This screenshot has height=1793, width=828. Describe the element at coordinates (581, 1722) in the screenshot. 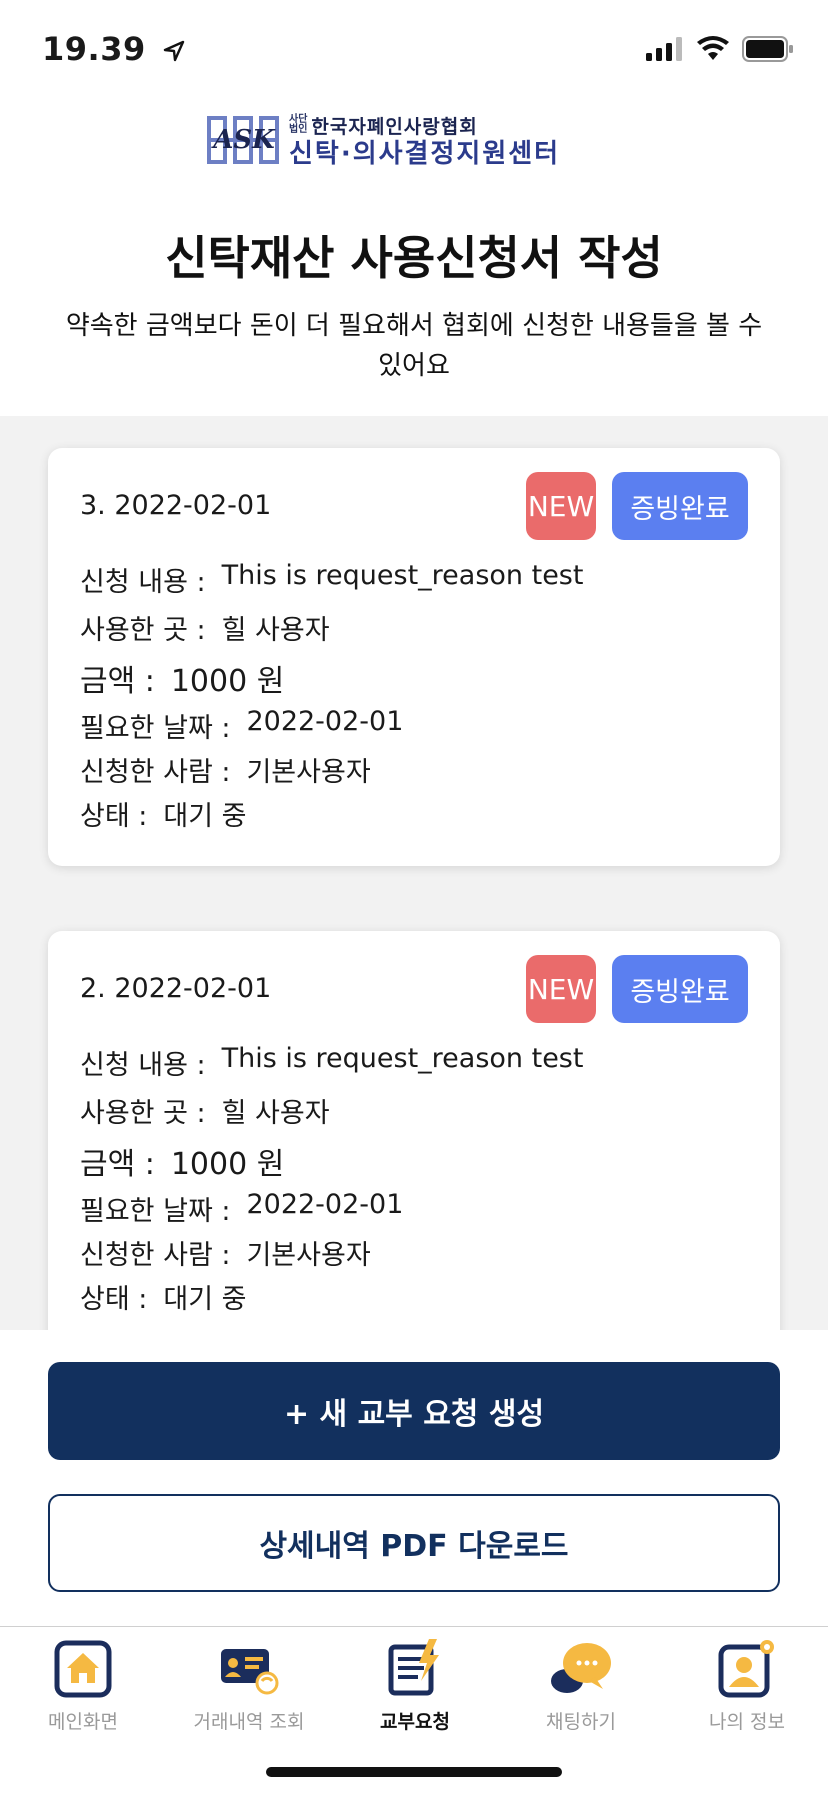

I see `tab-chat-label: 채팅하기` at that location.